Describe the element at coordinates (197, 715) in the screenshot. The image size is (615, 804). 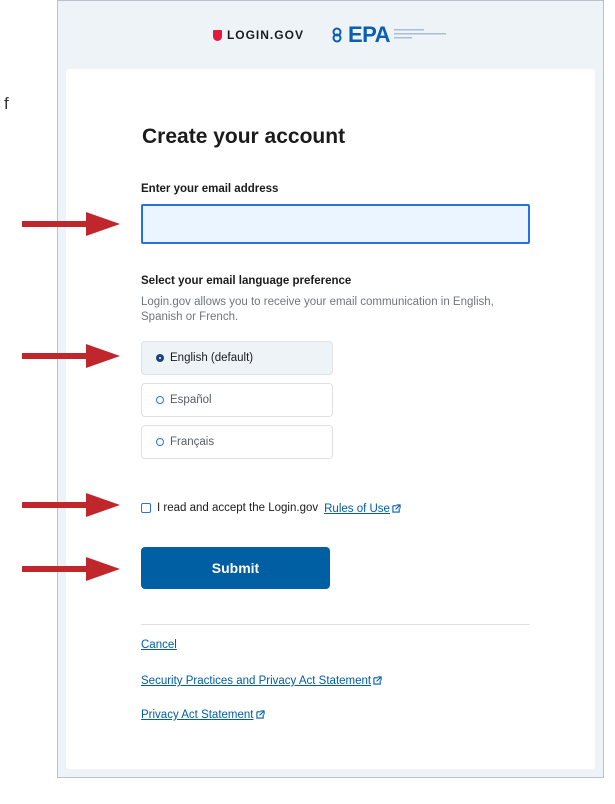
I see `privacy-act-link: Privacy Act Statement` at that location.